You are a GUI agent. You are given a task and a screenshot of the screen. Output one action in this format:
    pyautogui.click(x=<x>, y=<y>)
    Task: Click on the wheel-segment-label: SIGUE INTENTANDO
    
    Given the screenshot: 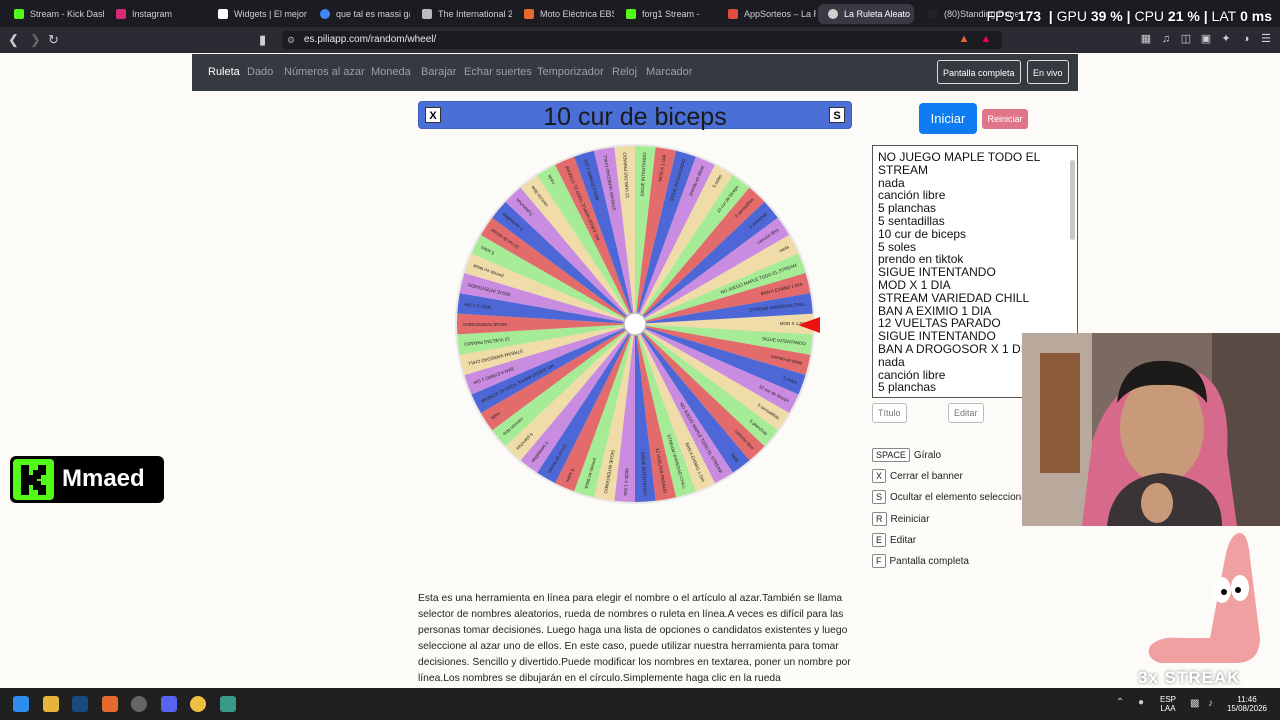 What is the action you would take?
    pyautogui.click(x=485, y=324)
    